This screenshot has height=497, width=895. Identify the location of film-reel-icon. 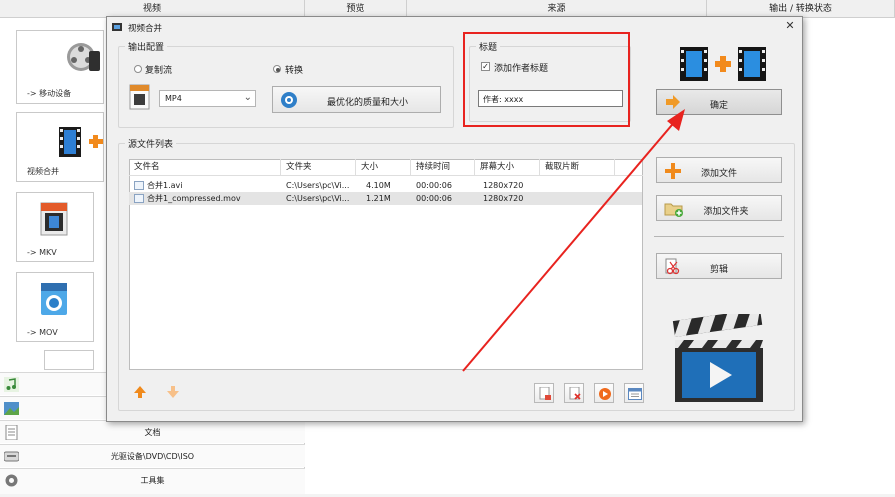
(83, 59).